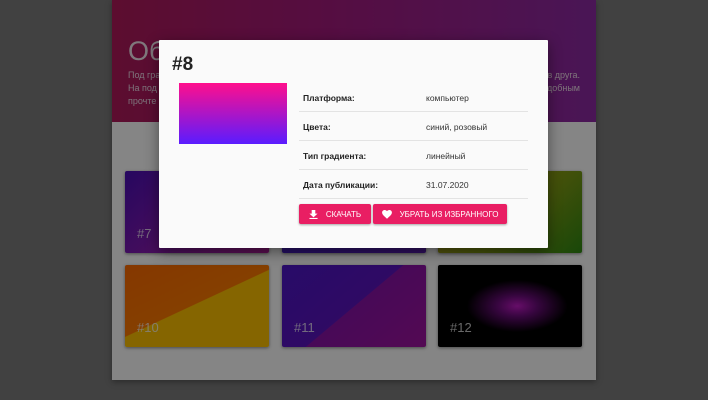  I want to click on detail-row-colors: Цвета: синий, розовый, so click(413, 126).